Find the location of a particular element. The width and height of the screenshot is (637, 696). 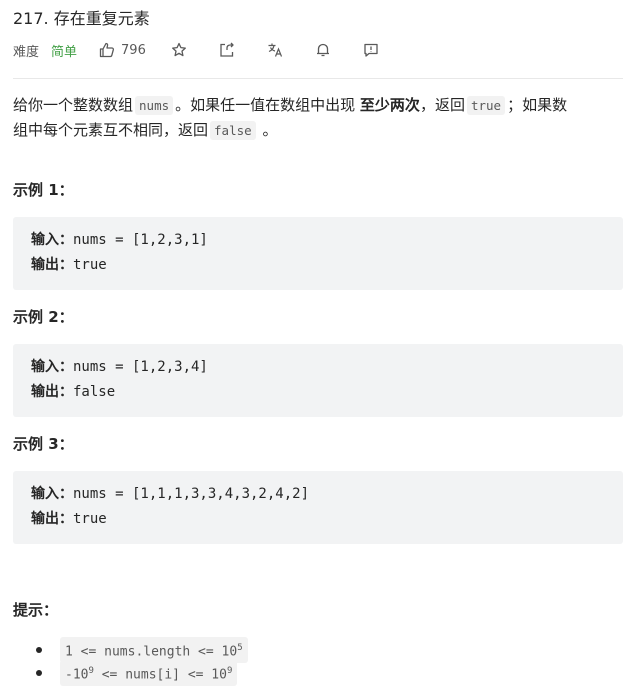

notify-button is located at coordinates (323, 50).